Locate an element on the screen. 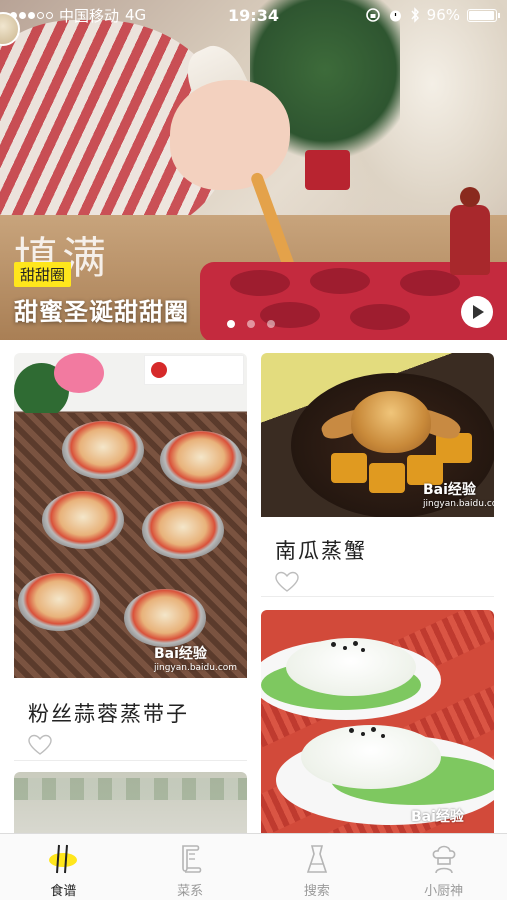 This screenshot has height=900, width=507. play-icon is located at coordinates (478, 312).